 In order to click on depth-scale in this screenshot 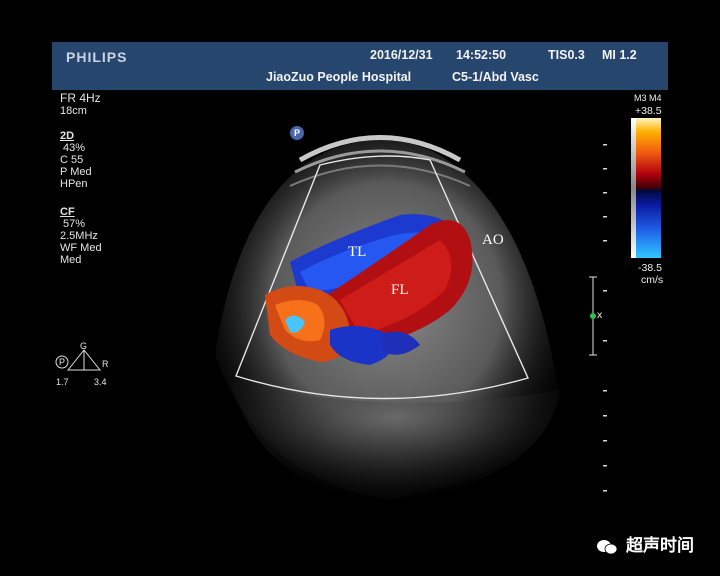, I will do `click(598, 318)`.